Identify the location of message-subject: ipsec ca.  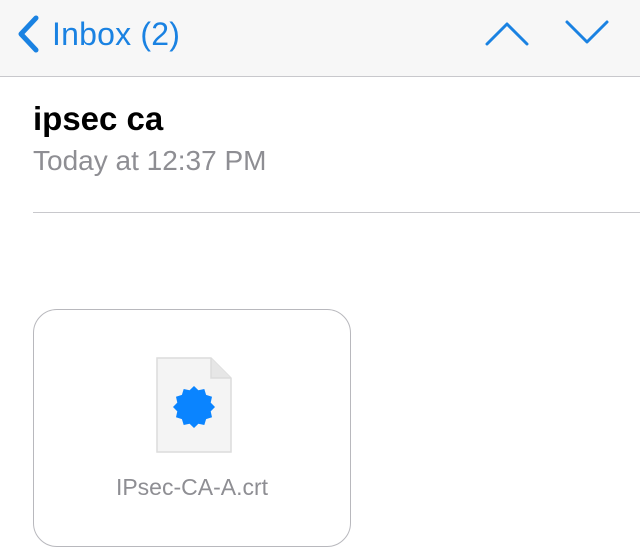
(98, 118).